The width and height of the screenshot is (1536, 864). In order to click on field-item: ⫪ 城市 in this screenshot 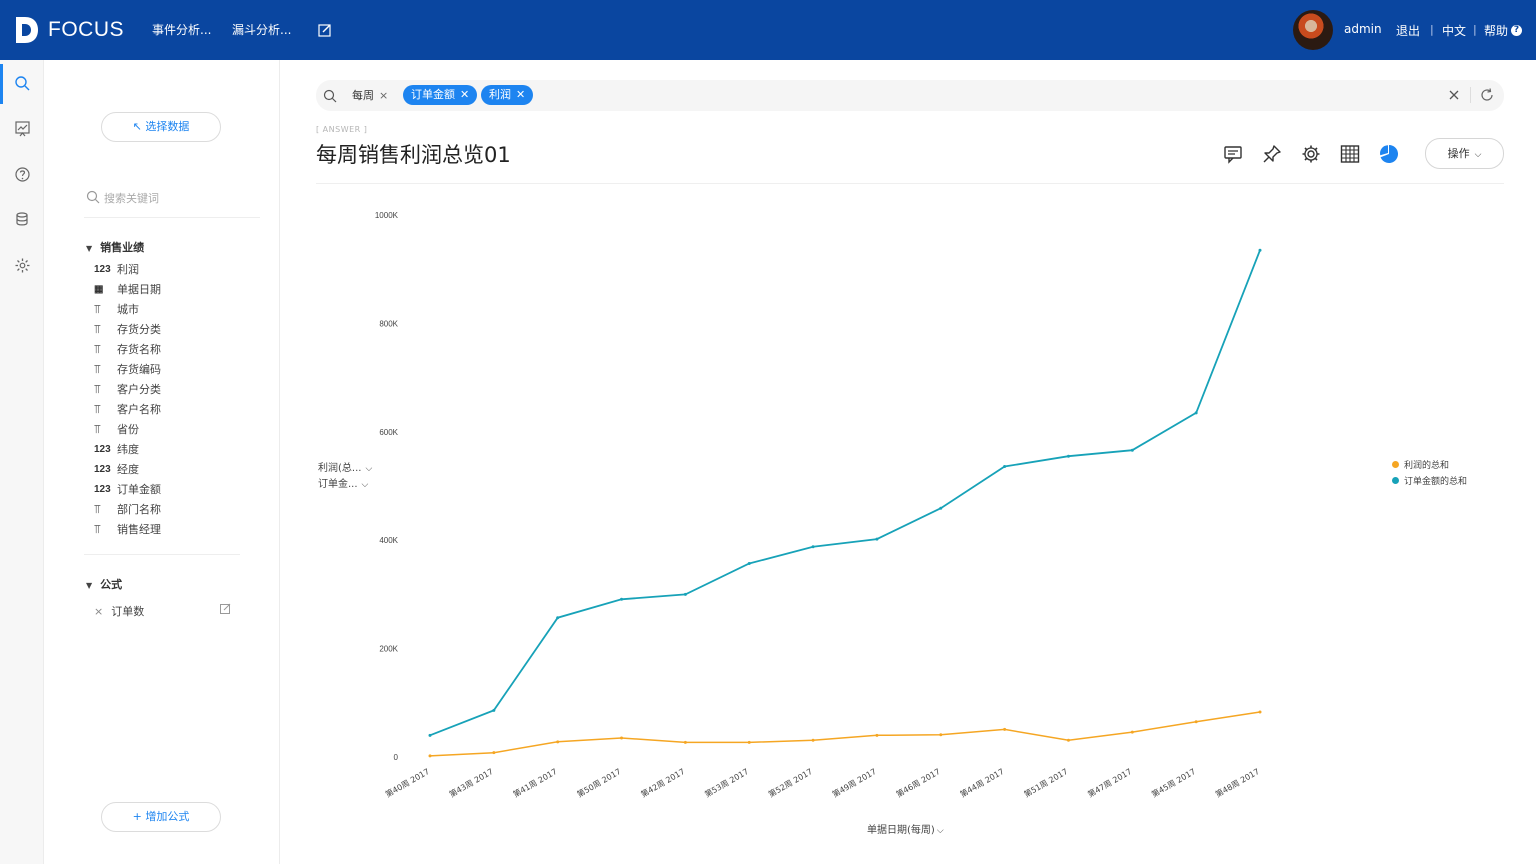, I will do `click(116, 309)`.